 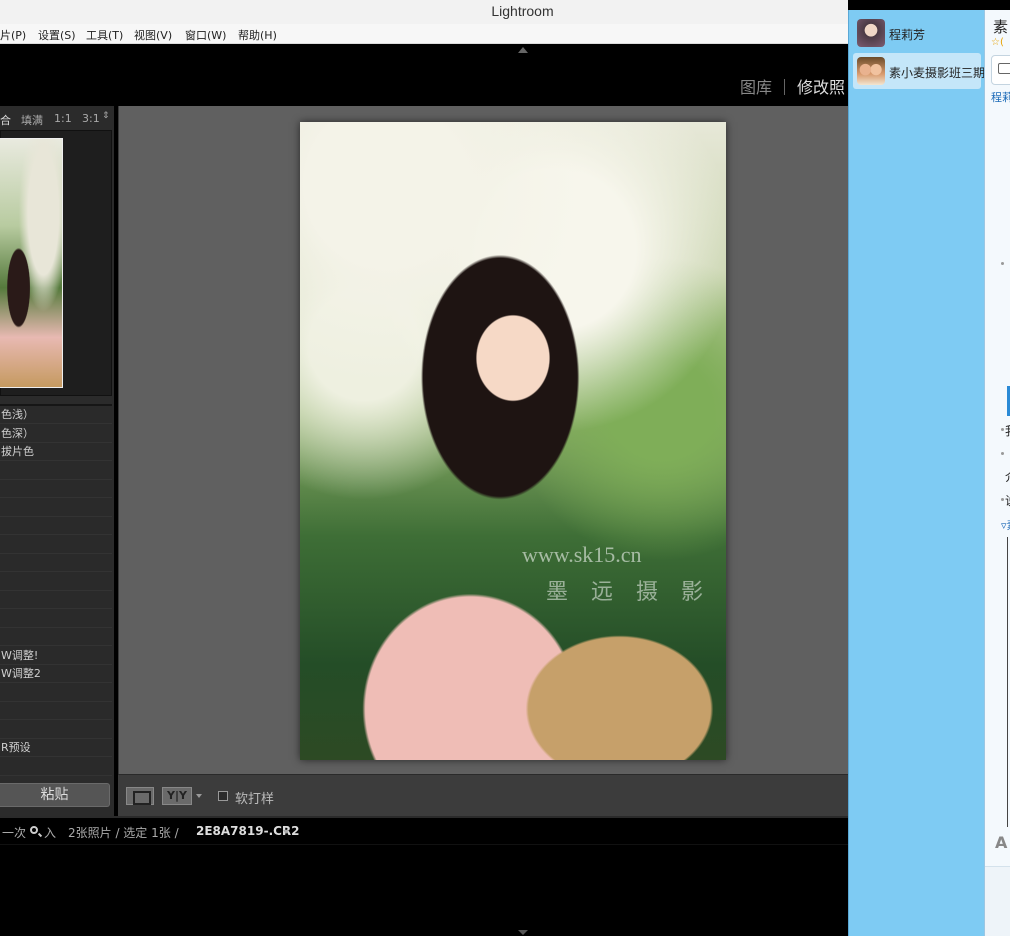 What do you see at coordinates (424, 890) in the screenshot?
I see `filmstrip` at bounding box center [424, 890].